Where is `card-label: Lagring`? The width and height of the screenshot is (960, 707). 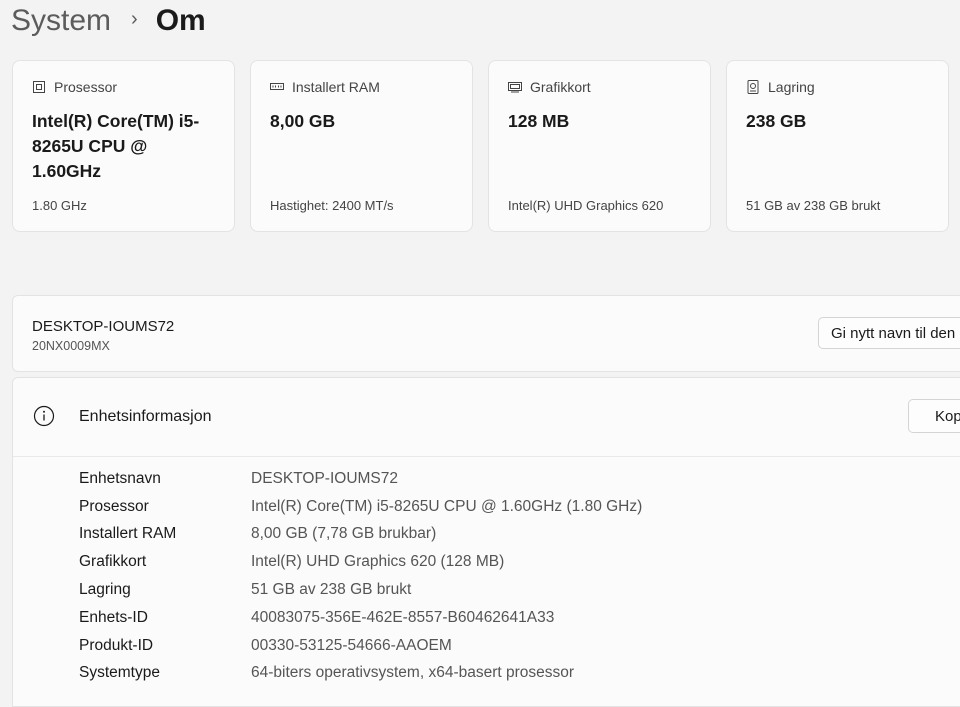
card-label: Lagring is located at coordinates (791, 87).